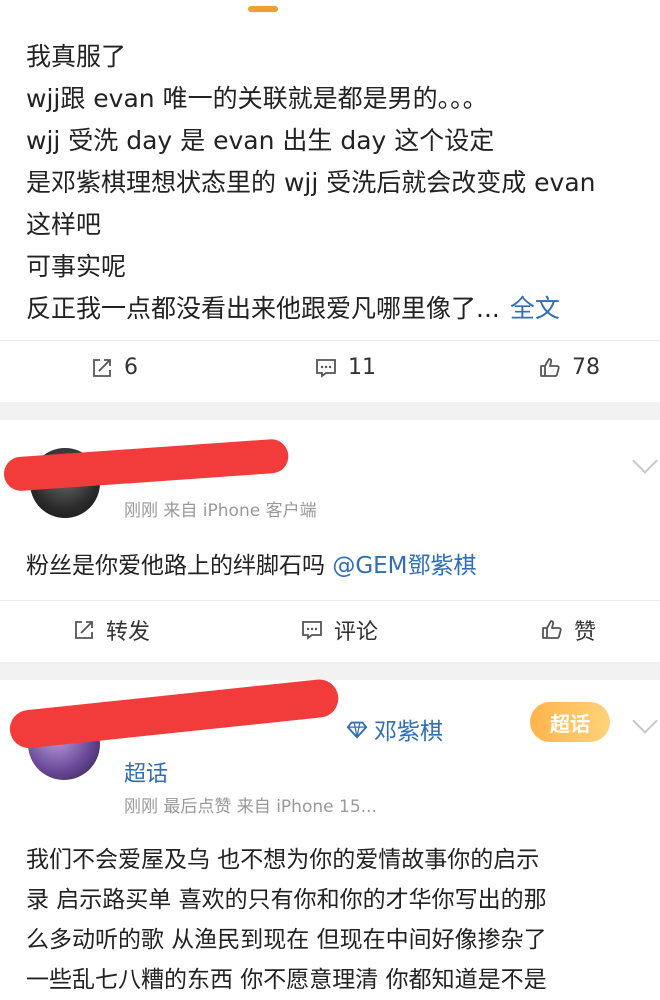 This screenshot has width=660, height=1000. I want to click on comment-count: 11, so click(362, 367).